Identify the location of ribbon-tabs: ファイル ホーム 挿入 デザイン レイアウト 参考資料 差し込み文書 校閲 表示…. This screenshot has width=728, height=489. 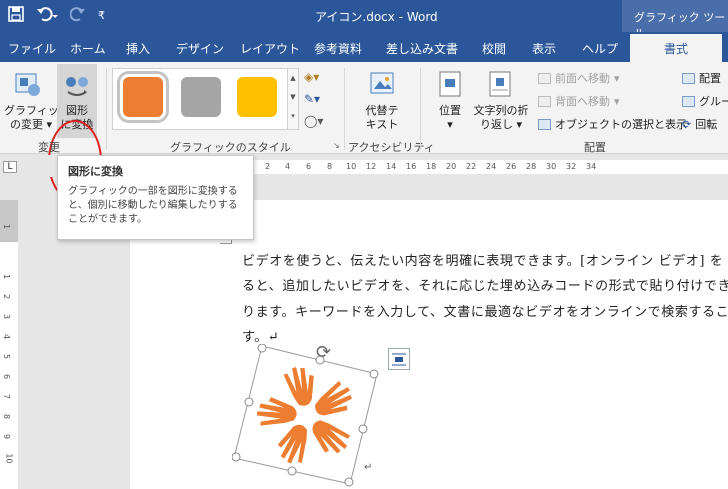
(364, 47).